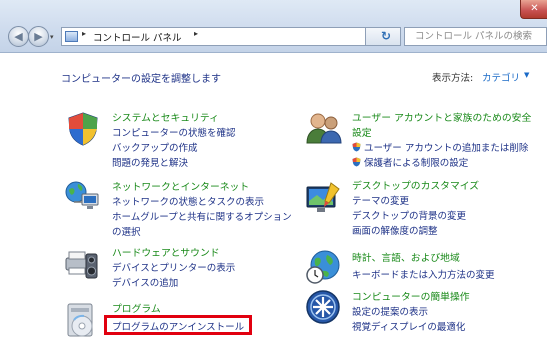 The image size is (547, 350). Describe the element at coordinates (71, 36) in the screenshot. I see `control-panel-icon` at that location.